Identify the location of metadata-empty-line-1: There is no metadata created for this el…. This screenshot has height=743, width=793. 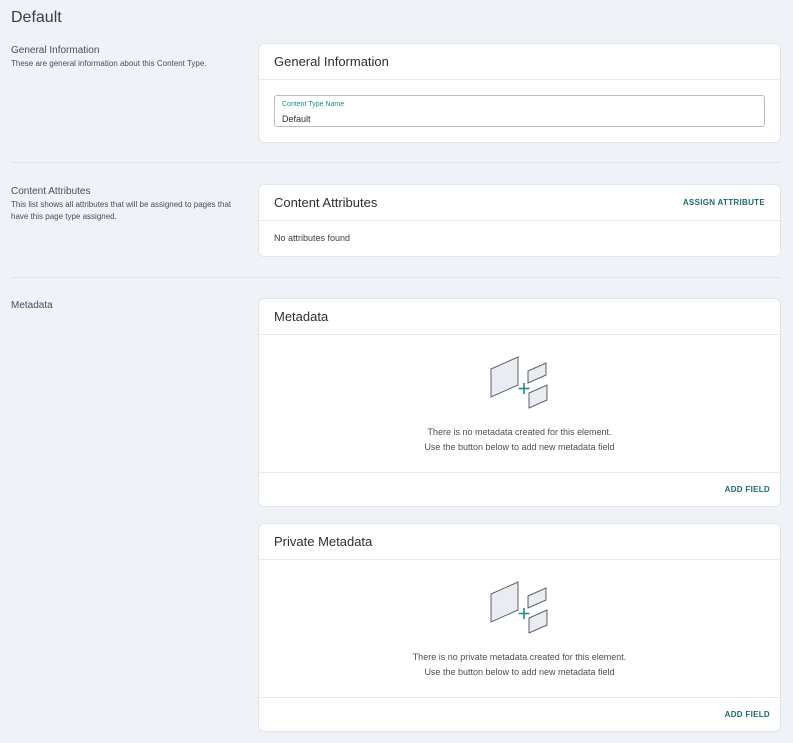
(519, 432).